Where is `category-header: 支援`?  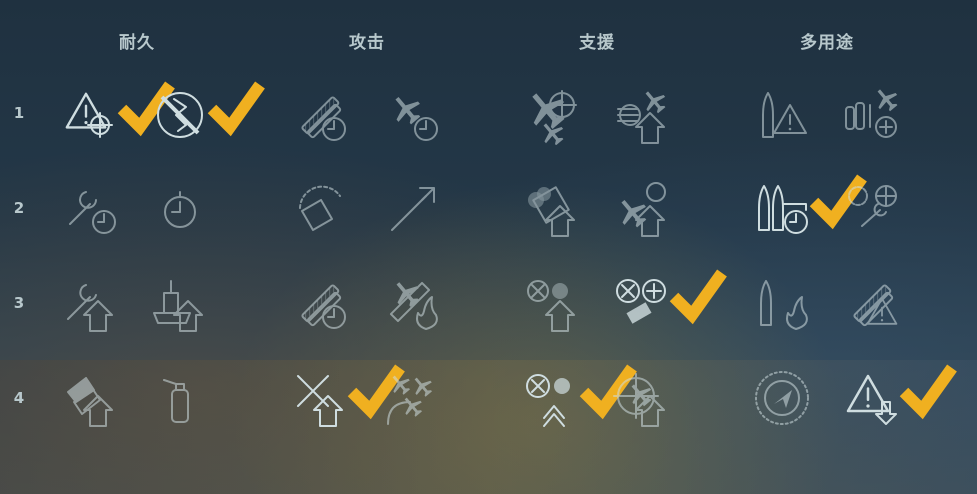 category-header: 支援 is located at coordinates (597, 43).